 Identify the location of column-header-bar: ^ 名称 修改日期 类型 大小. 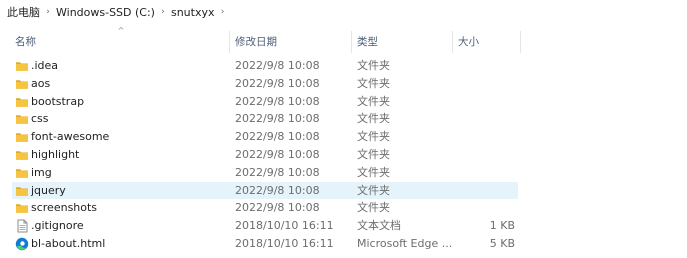
(343, 41).